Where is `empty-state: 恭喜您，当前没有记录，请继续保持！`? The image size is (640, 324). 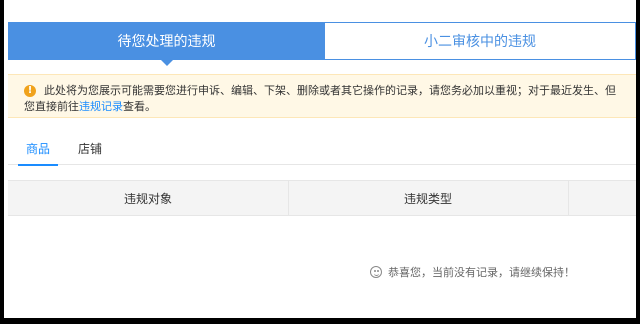
empty-state: 恭喜您，当前没有记录，请继续保持！ is located at coordinates (472, 272).